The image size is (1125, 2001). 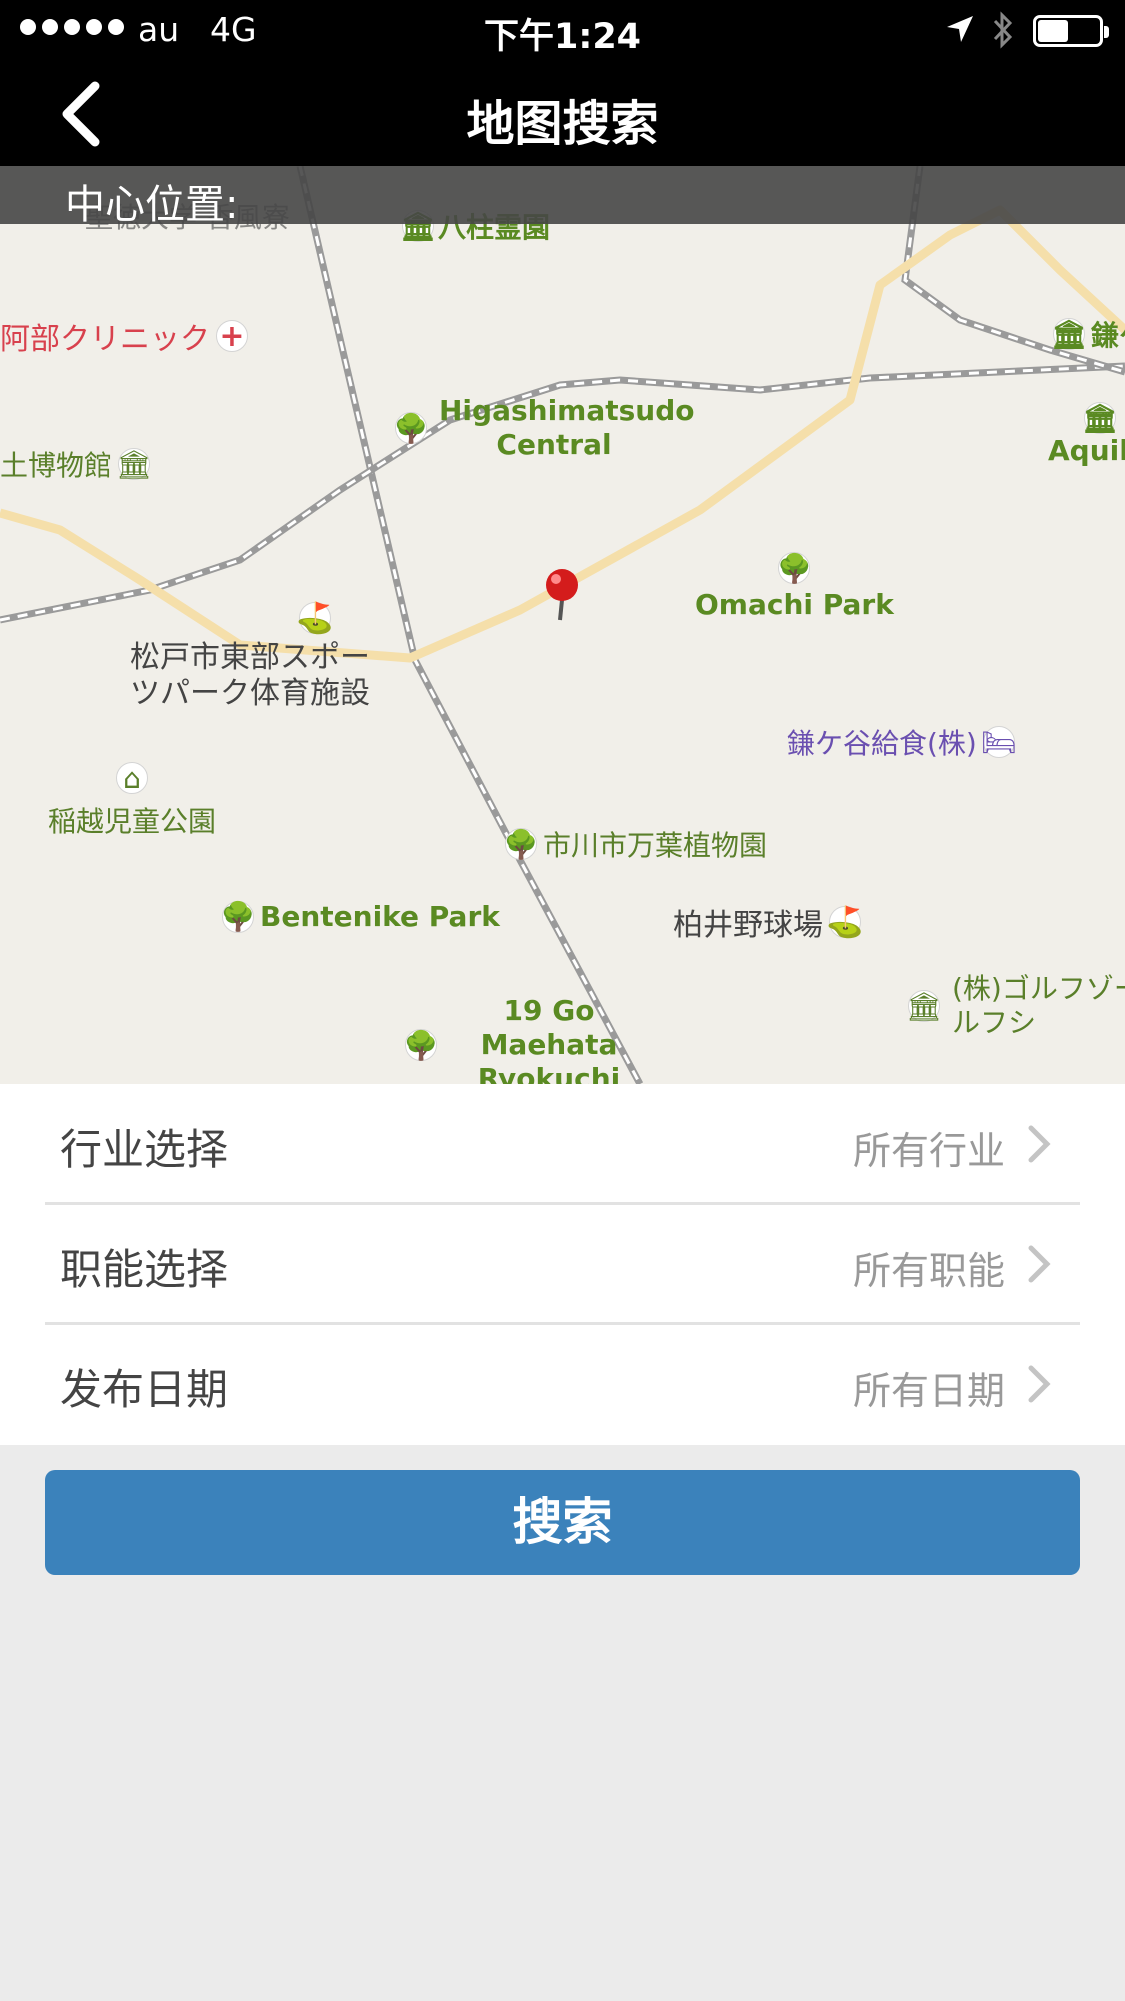 I want to click on poi-label: (株)ゴルフゾーンゴルフシ, so click(x=1038, y=1005).